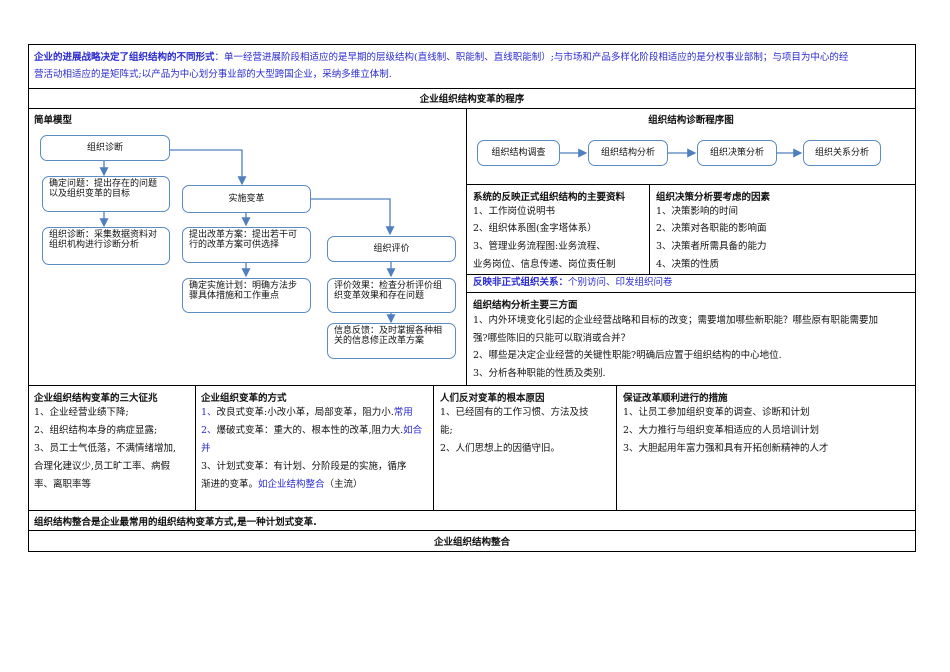  I want to click on formal-item-4: 业务岗位、信息传递、岗位责任制, so click(544, 264).